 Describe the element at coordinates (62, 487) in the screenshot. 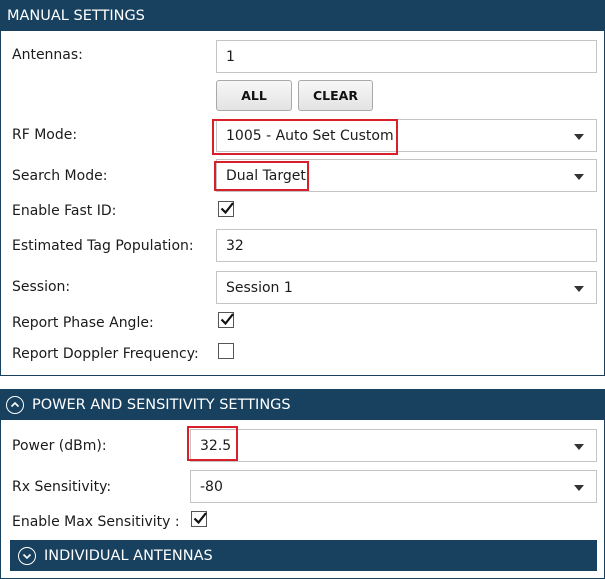

I see `rx-sensitivity-label: Rx Sensitivity:` at that location.